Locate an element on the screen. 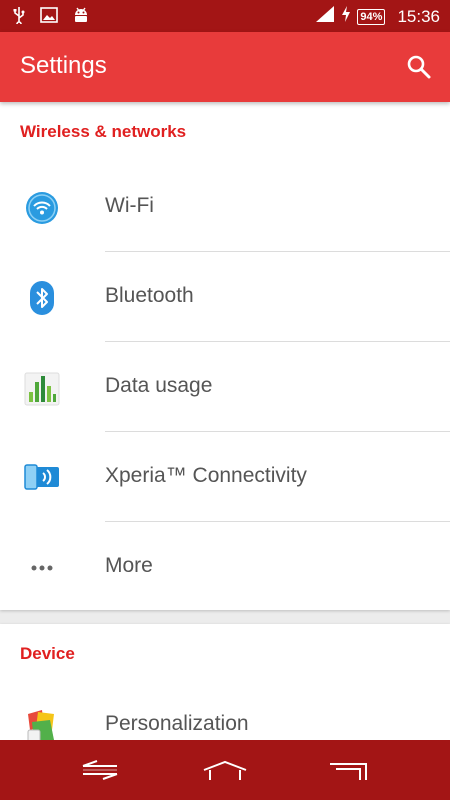  settings-item-more: More is located at coordinates (225, 567).